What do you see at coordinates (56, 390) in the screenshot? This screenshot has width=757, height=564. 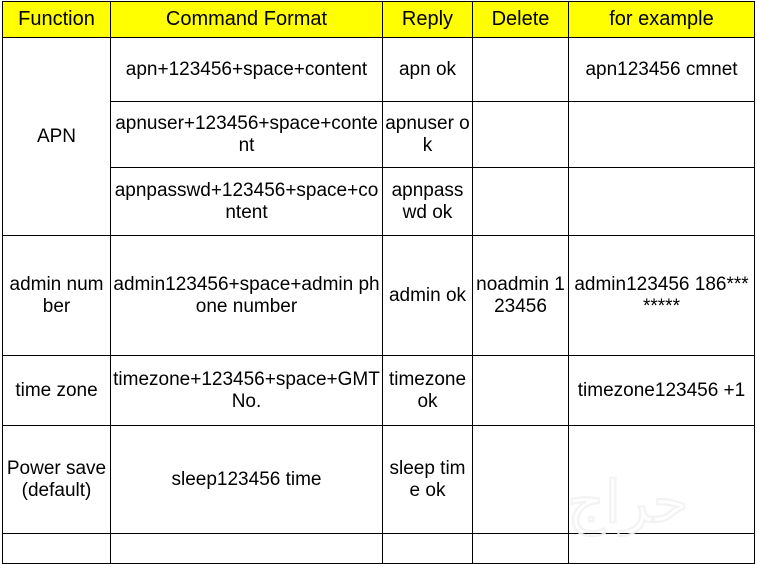 I see `cell-function-time-zone: time zone` at bounding box center [56, 390].